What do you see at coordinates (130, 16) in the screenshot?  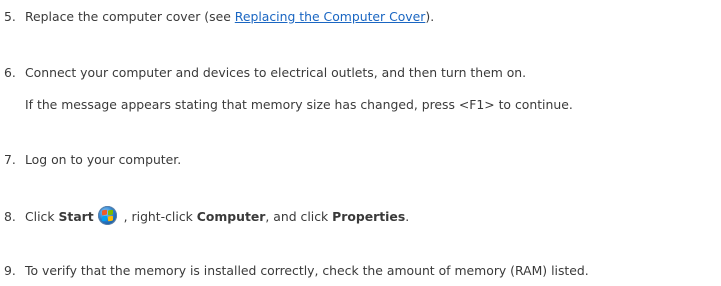 I see `step-text: Replace the computer cover (see` at bounding box center [130, 16].